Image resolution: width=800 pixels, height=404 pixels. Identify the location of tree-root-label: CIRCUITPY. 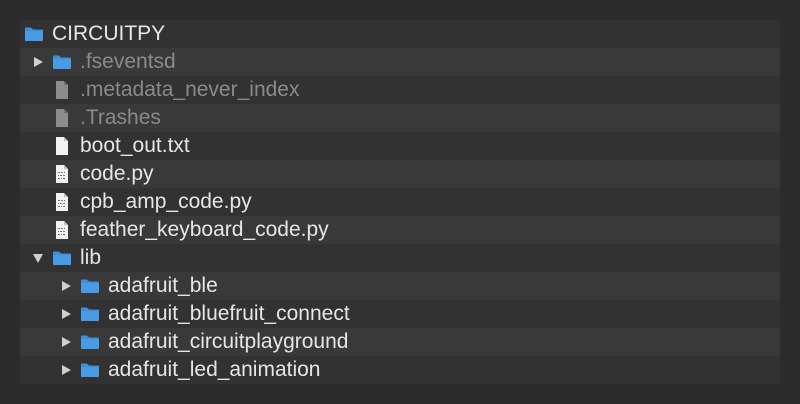
(109, 33).